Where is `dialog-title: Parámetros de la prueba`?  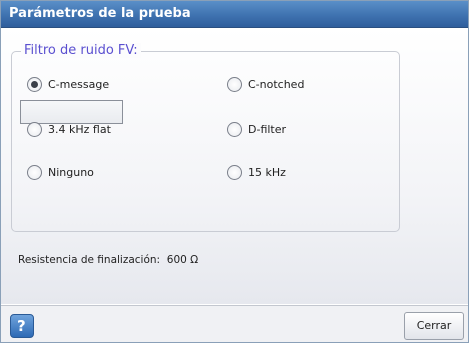
dialog-title: Parámetros de la prueba is located at coordinates (100, 13).